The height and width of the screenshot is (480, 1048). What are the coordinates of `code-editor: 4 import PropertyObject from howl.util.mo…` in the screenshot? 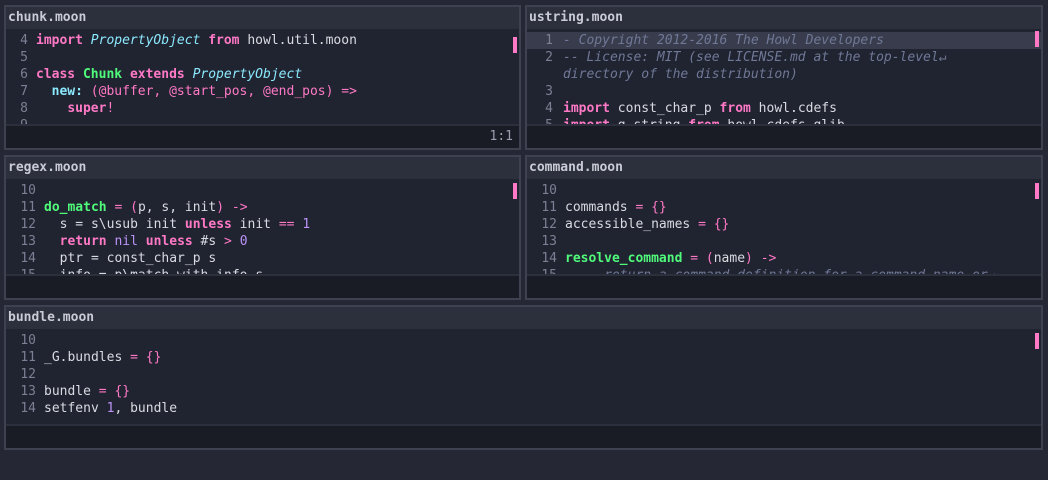 It's located at (262, 76).